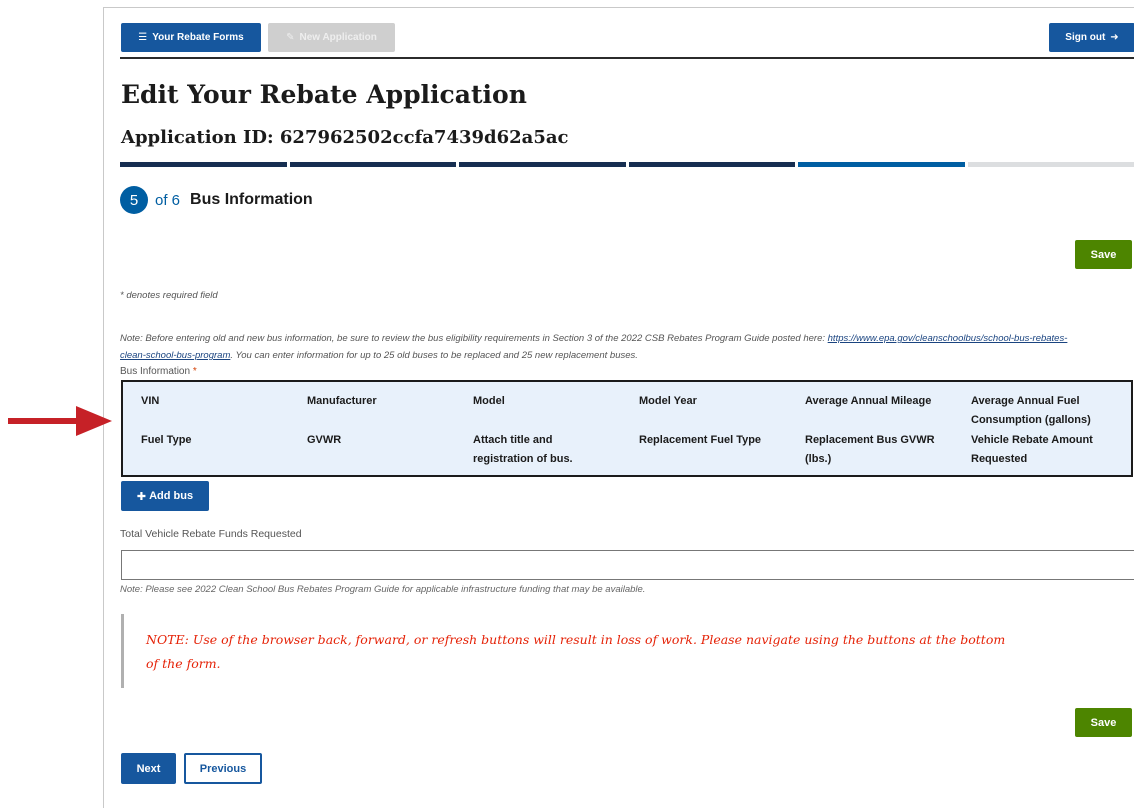 This screenshot has width=1134, height=808. I want to click on col-header-gvwr: GVWR, so click(382, 440).